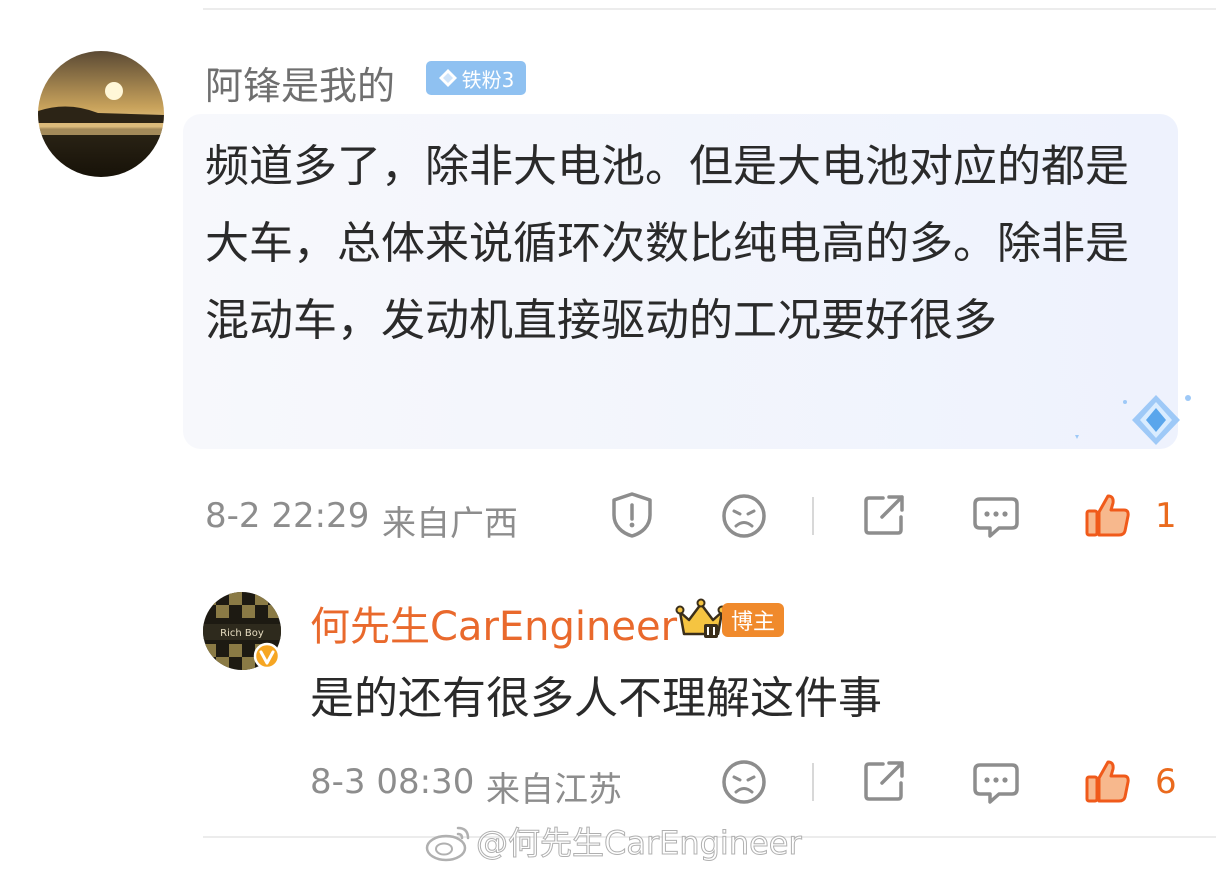 The image size is (1216, 872). Describe the element at coordinates (813, 782) in the screenshot. I see `reply-action-divider` at that location.